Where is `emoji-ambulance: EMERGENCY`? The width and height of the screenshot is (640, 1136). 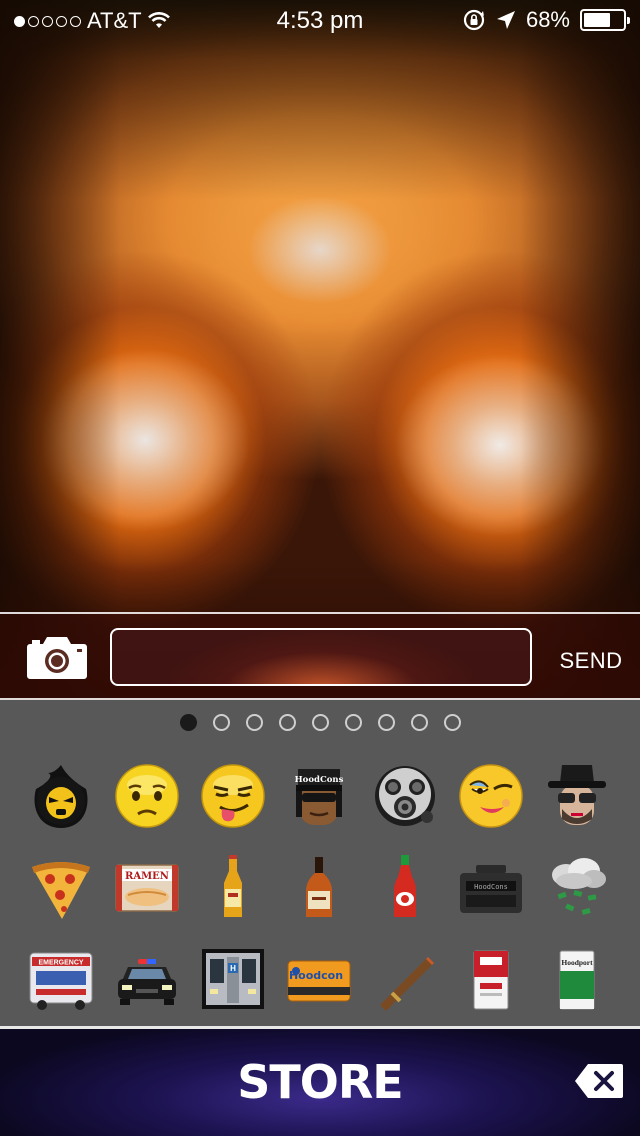
emoji-ambulance: EMERGENCY is located at coordinates (61, 980).